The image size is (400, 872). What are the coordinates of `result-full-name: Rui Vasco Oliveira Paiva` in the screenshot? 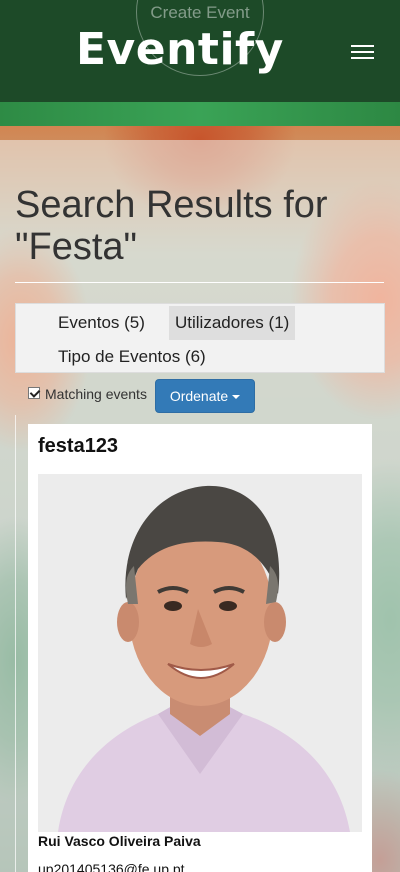 It's located at (119, 841).